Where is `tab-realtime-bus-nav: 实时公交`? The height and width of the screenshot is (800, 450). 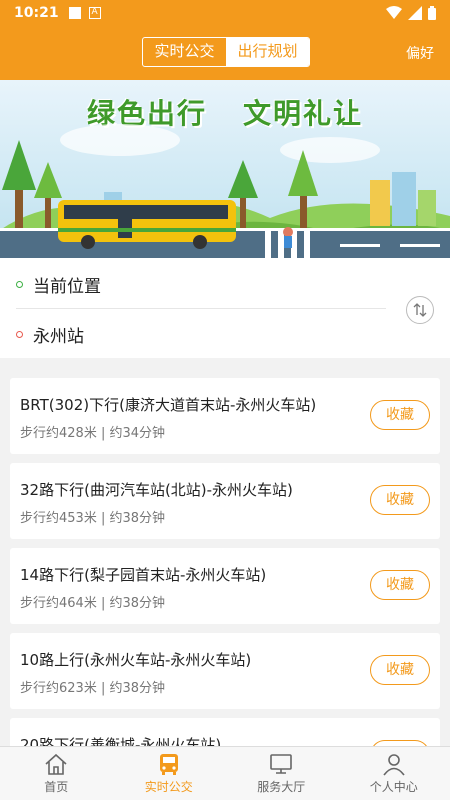 tab-realtime-bus-nav: 实时公交 is located at coordinates (169, 773).